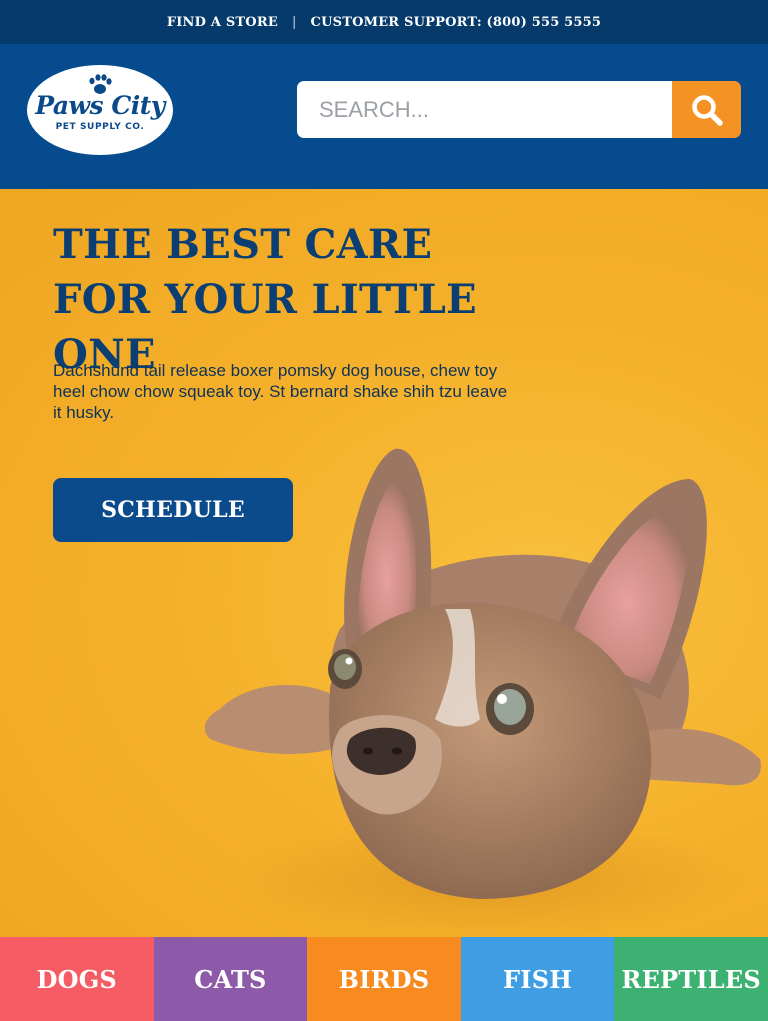 The width and height of the screenshot is (768, 1021). What do you see at coordinates (100, 127) in the screenshot?
I see `logo-tagline: PET SUPPLY CO.` at bounding box center [100, 127].